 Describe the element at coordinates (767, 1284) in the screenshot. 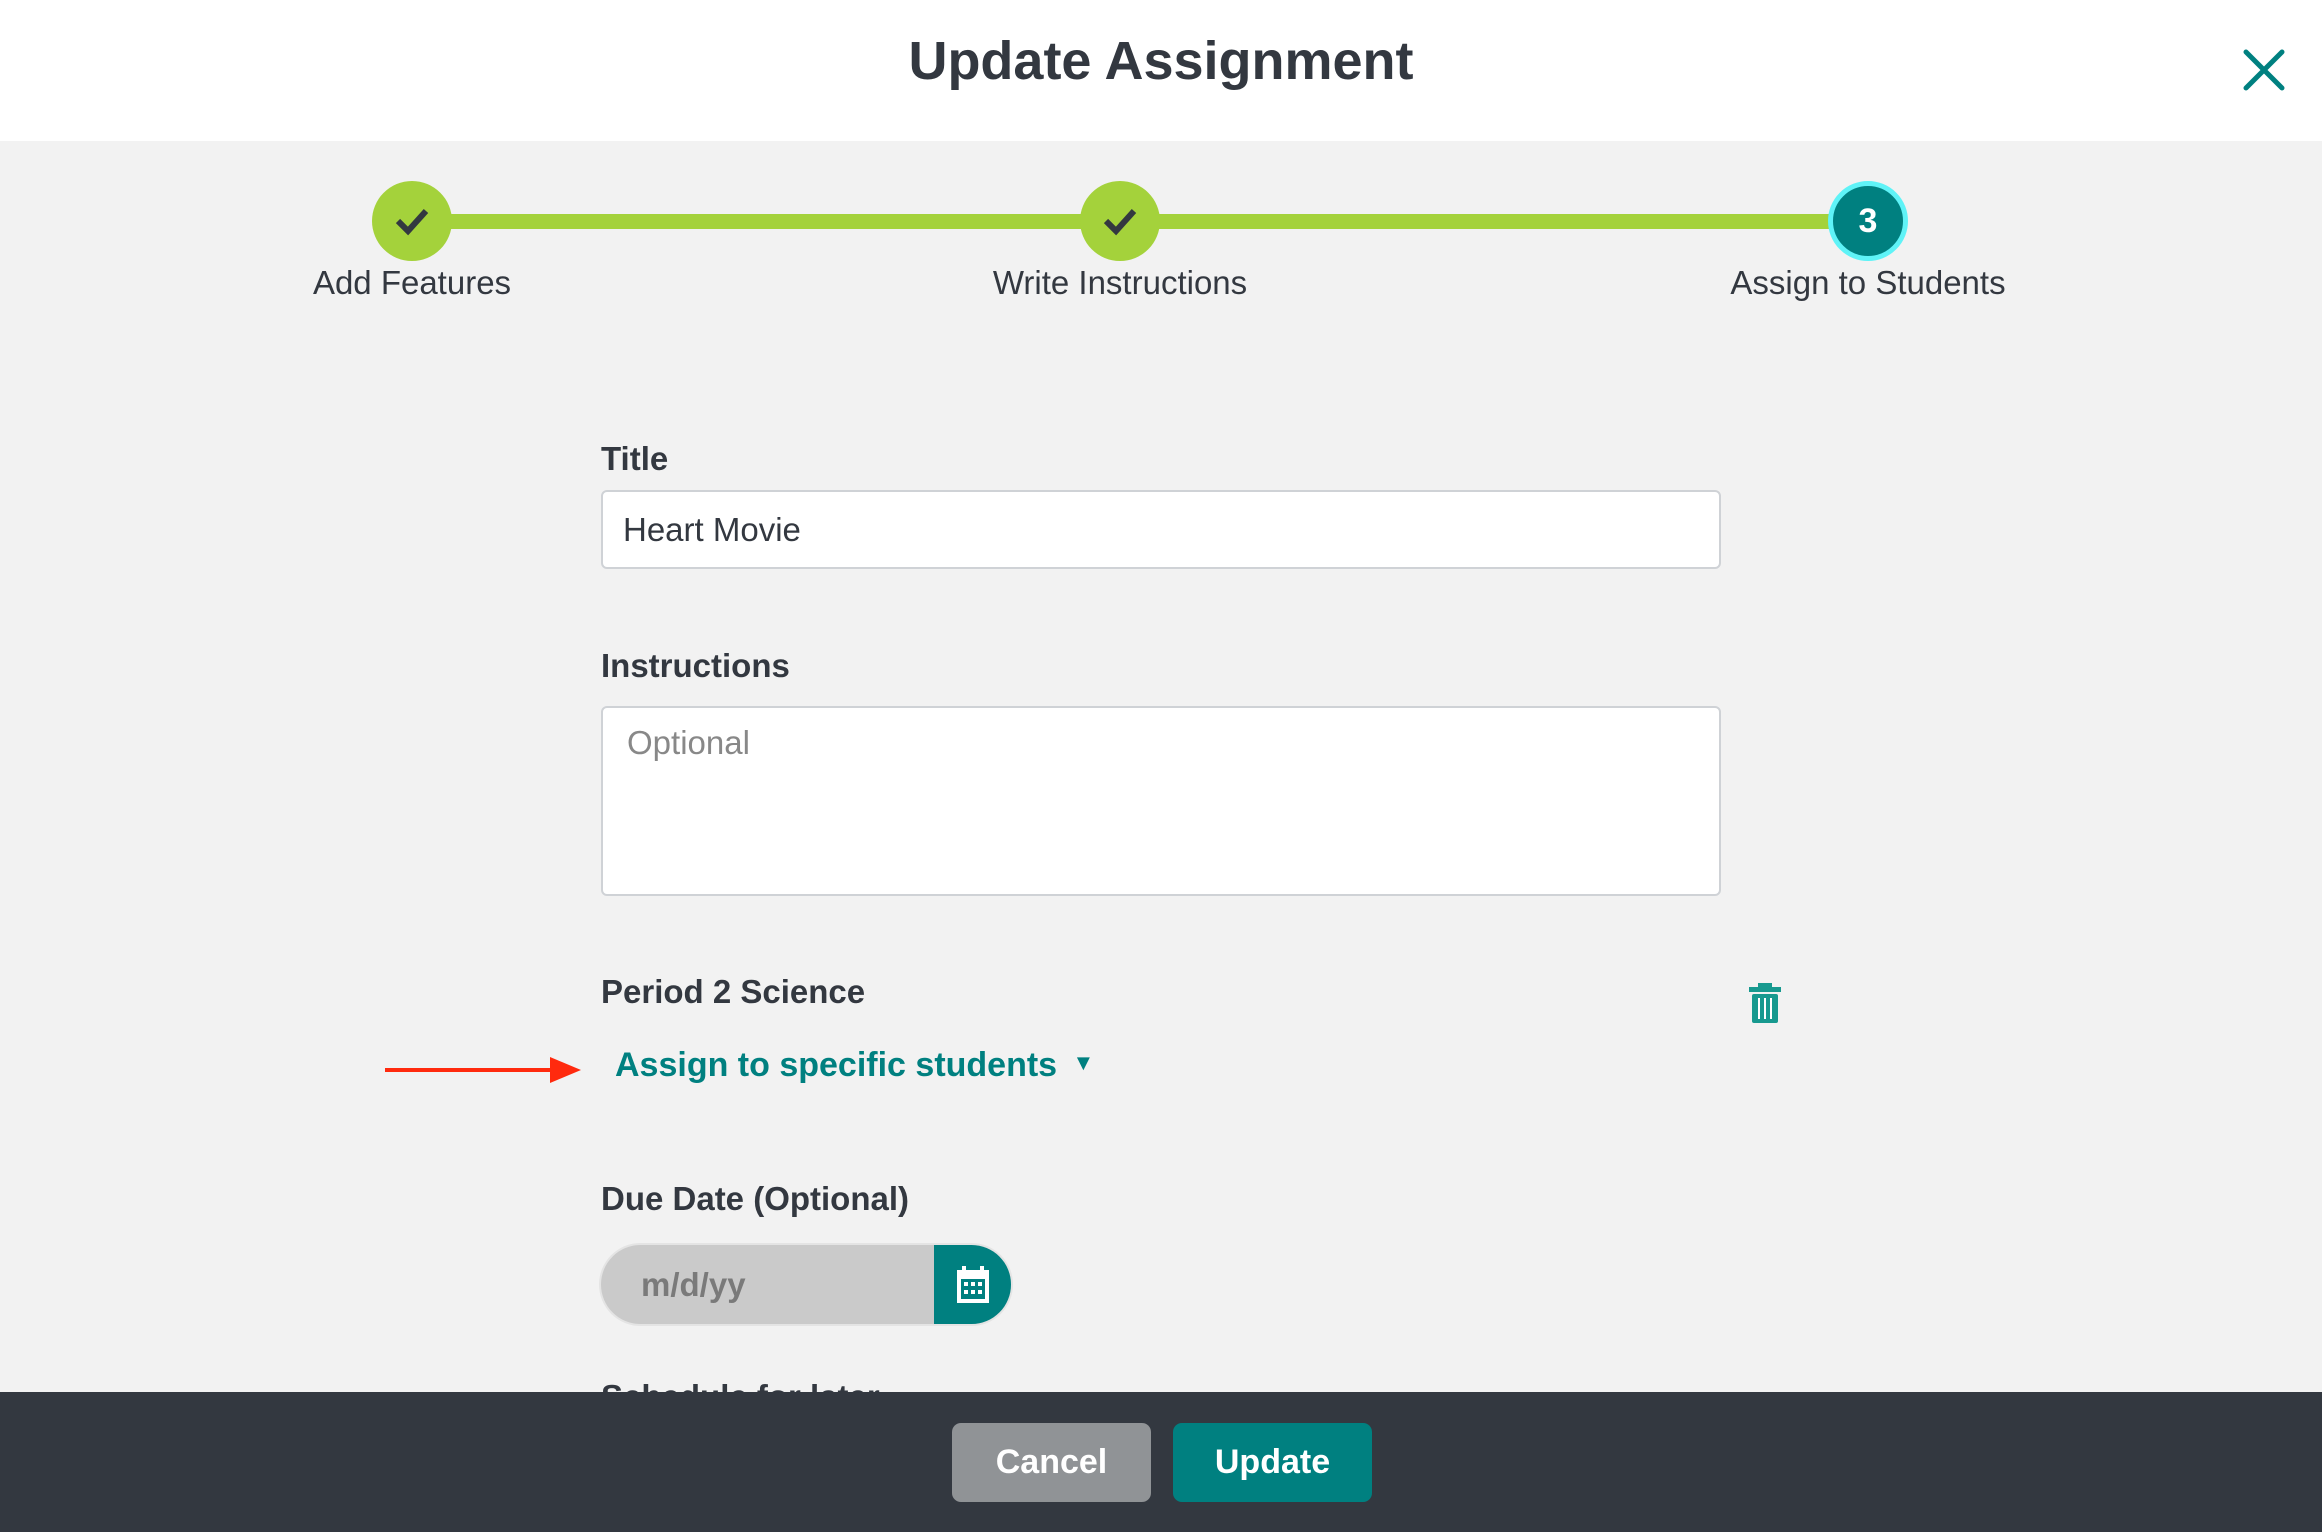

I see `due-date-input` at that location.